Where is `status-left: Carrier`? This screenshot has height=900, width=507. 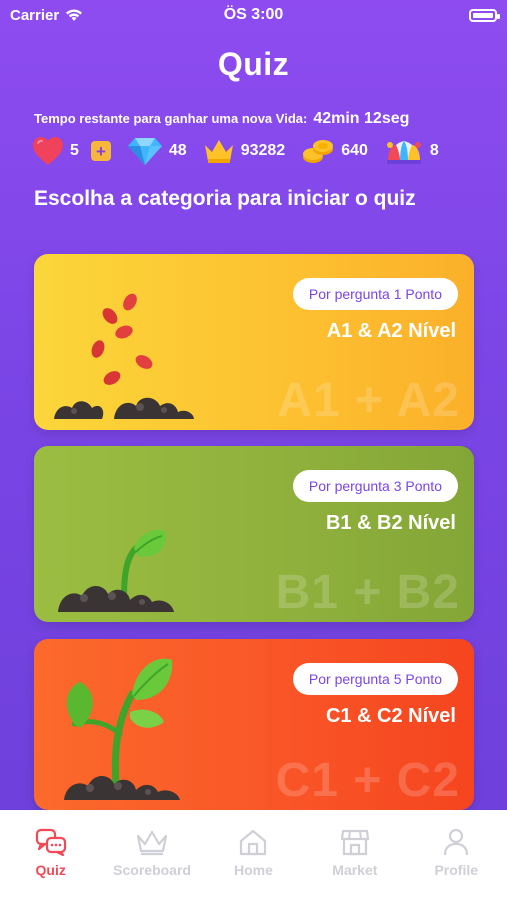 status-left: Carrier is located at coordinates (46, 15).